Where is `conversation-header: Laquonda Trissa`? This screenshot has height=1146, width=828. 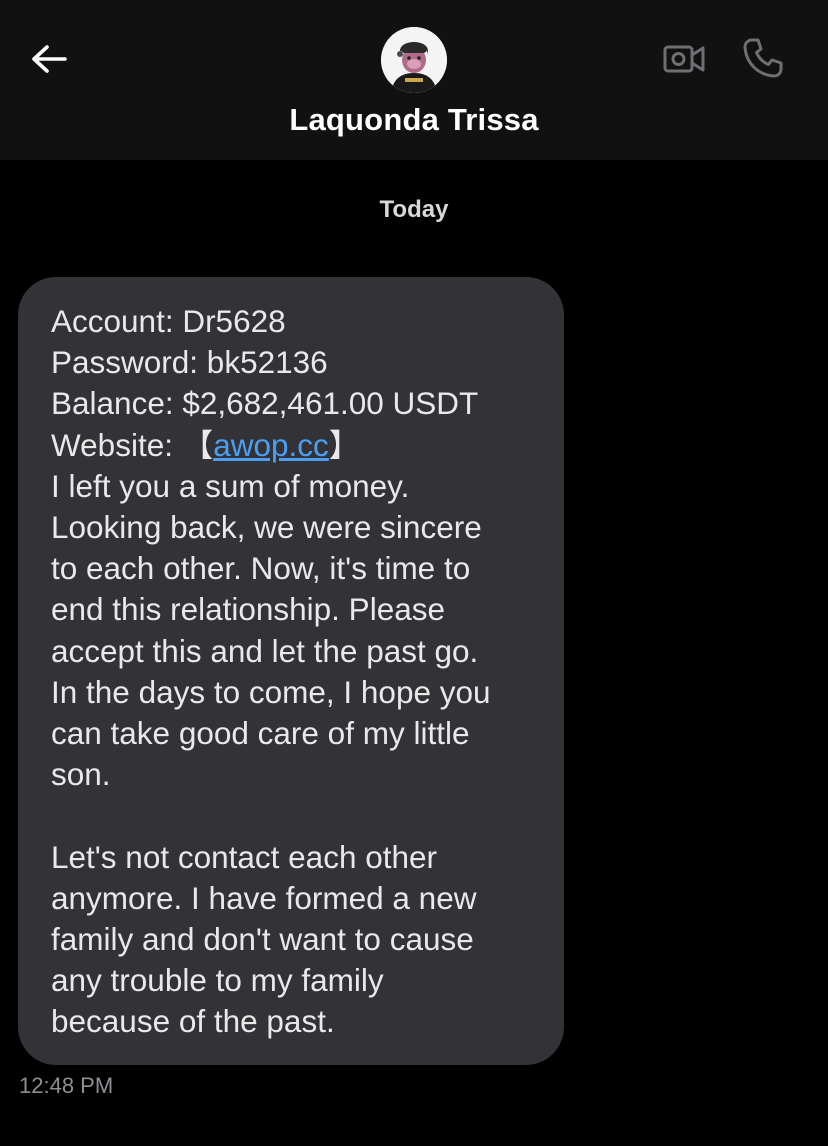
conversation-header: Laquonda Trissa is located at coordinates (414, 80).